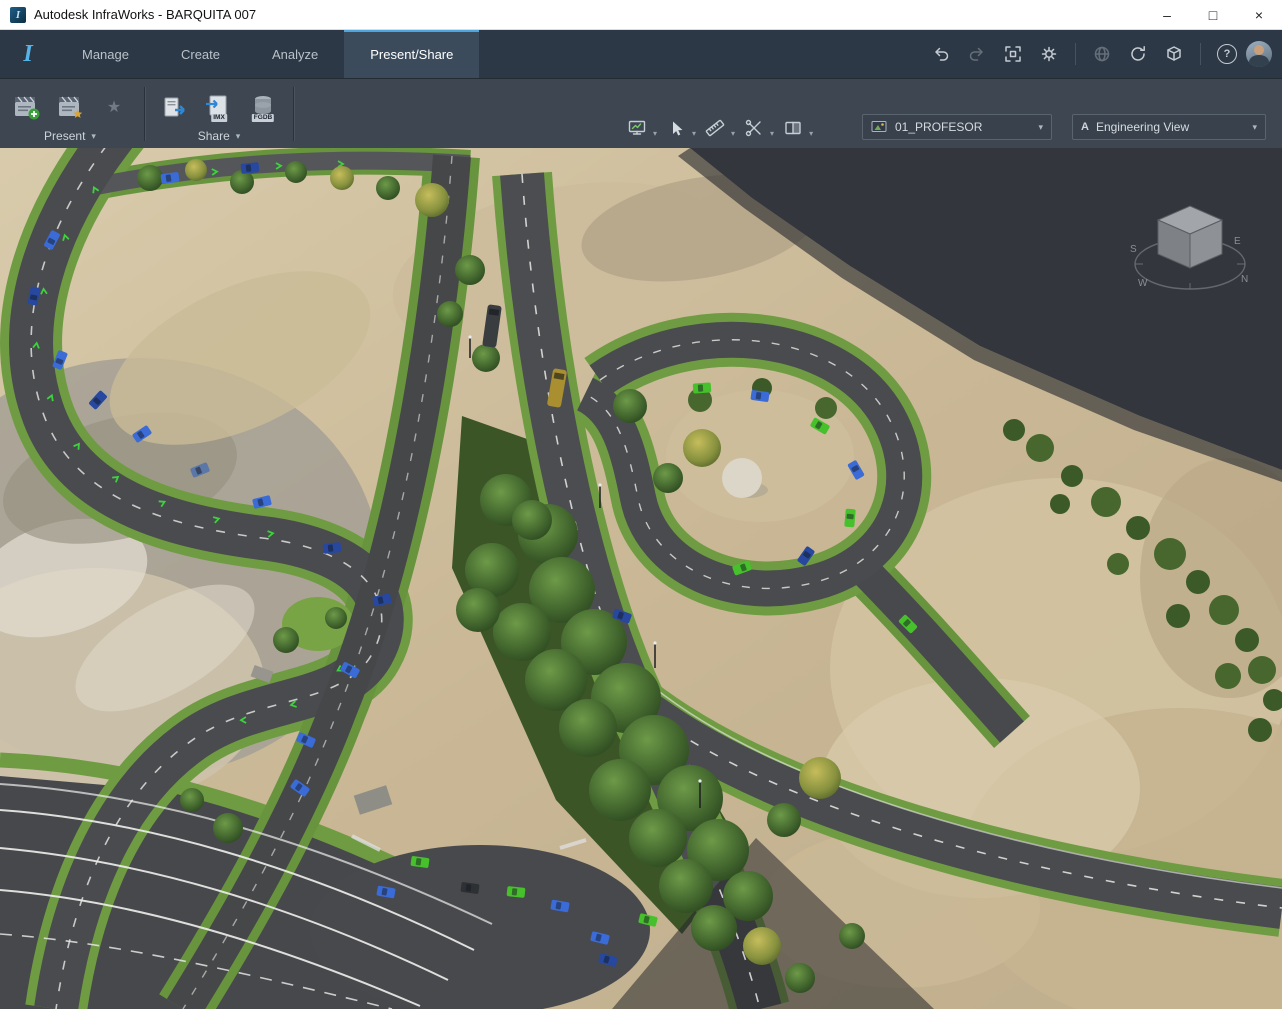  Describe the element at coordinates (1190, 248) in the screenshot. I see `viewcube: S W N E` at that location.